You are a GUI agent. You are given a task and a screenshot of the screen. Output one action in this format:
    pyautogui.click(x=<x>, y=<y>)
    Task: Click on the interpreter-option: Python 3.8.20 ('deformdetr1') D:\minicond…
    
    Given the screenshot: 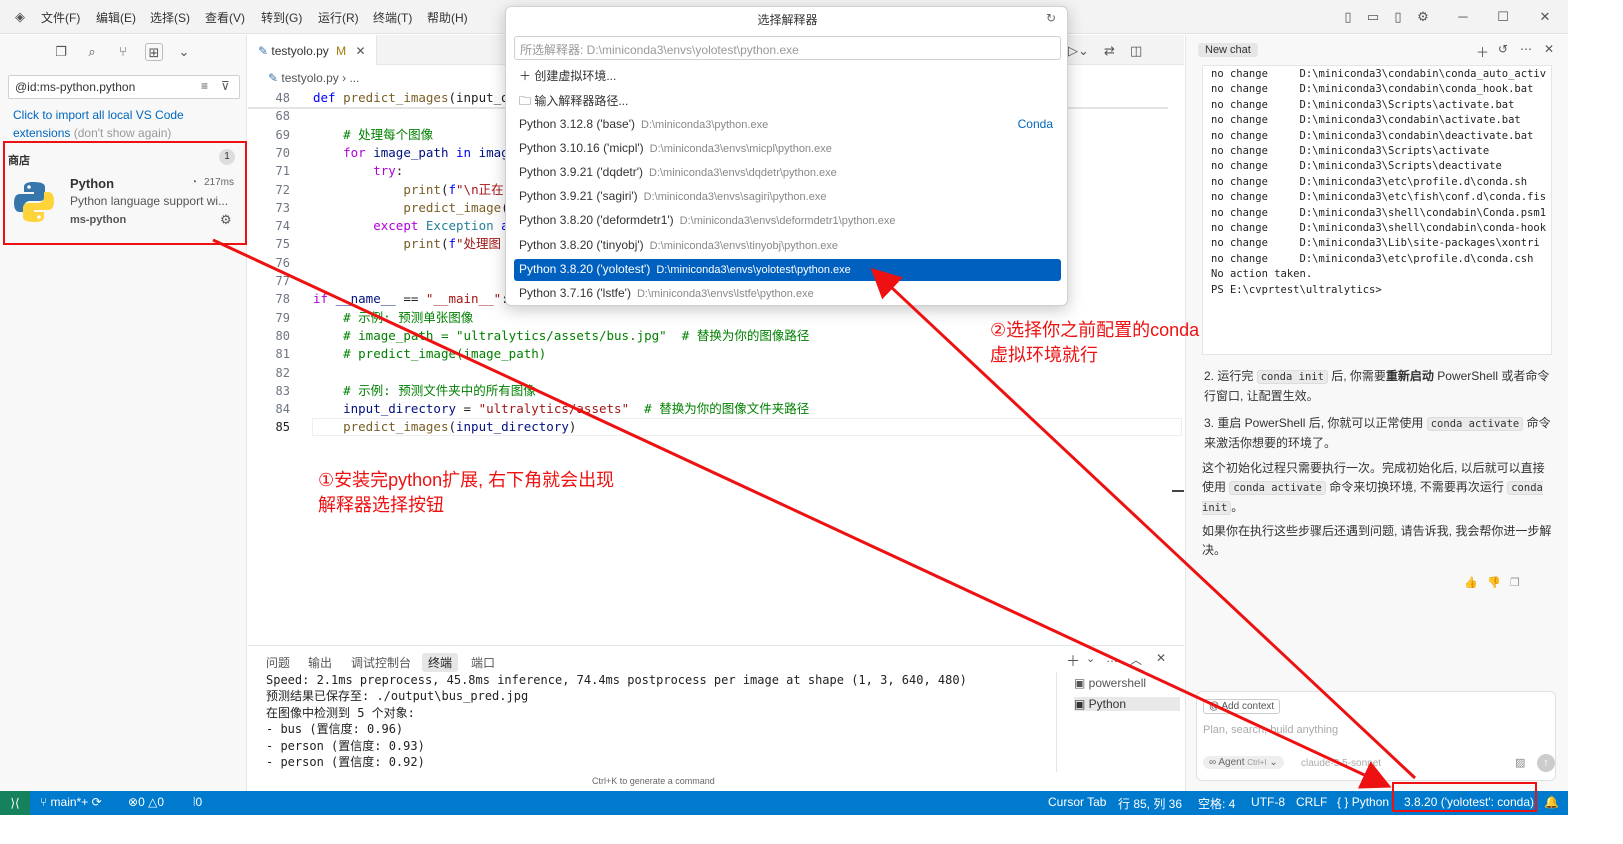 What is the action you would take?
    pyautogui.click(x=787, y=221)
    